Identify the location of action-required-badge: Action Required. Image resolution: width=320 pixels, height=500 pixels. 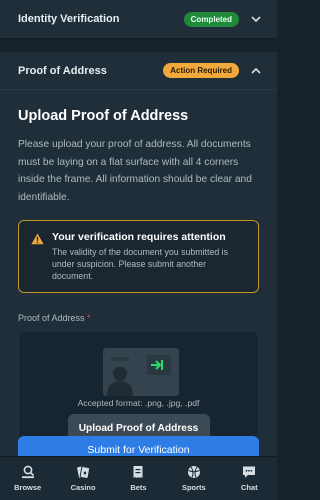
(201, 70).